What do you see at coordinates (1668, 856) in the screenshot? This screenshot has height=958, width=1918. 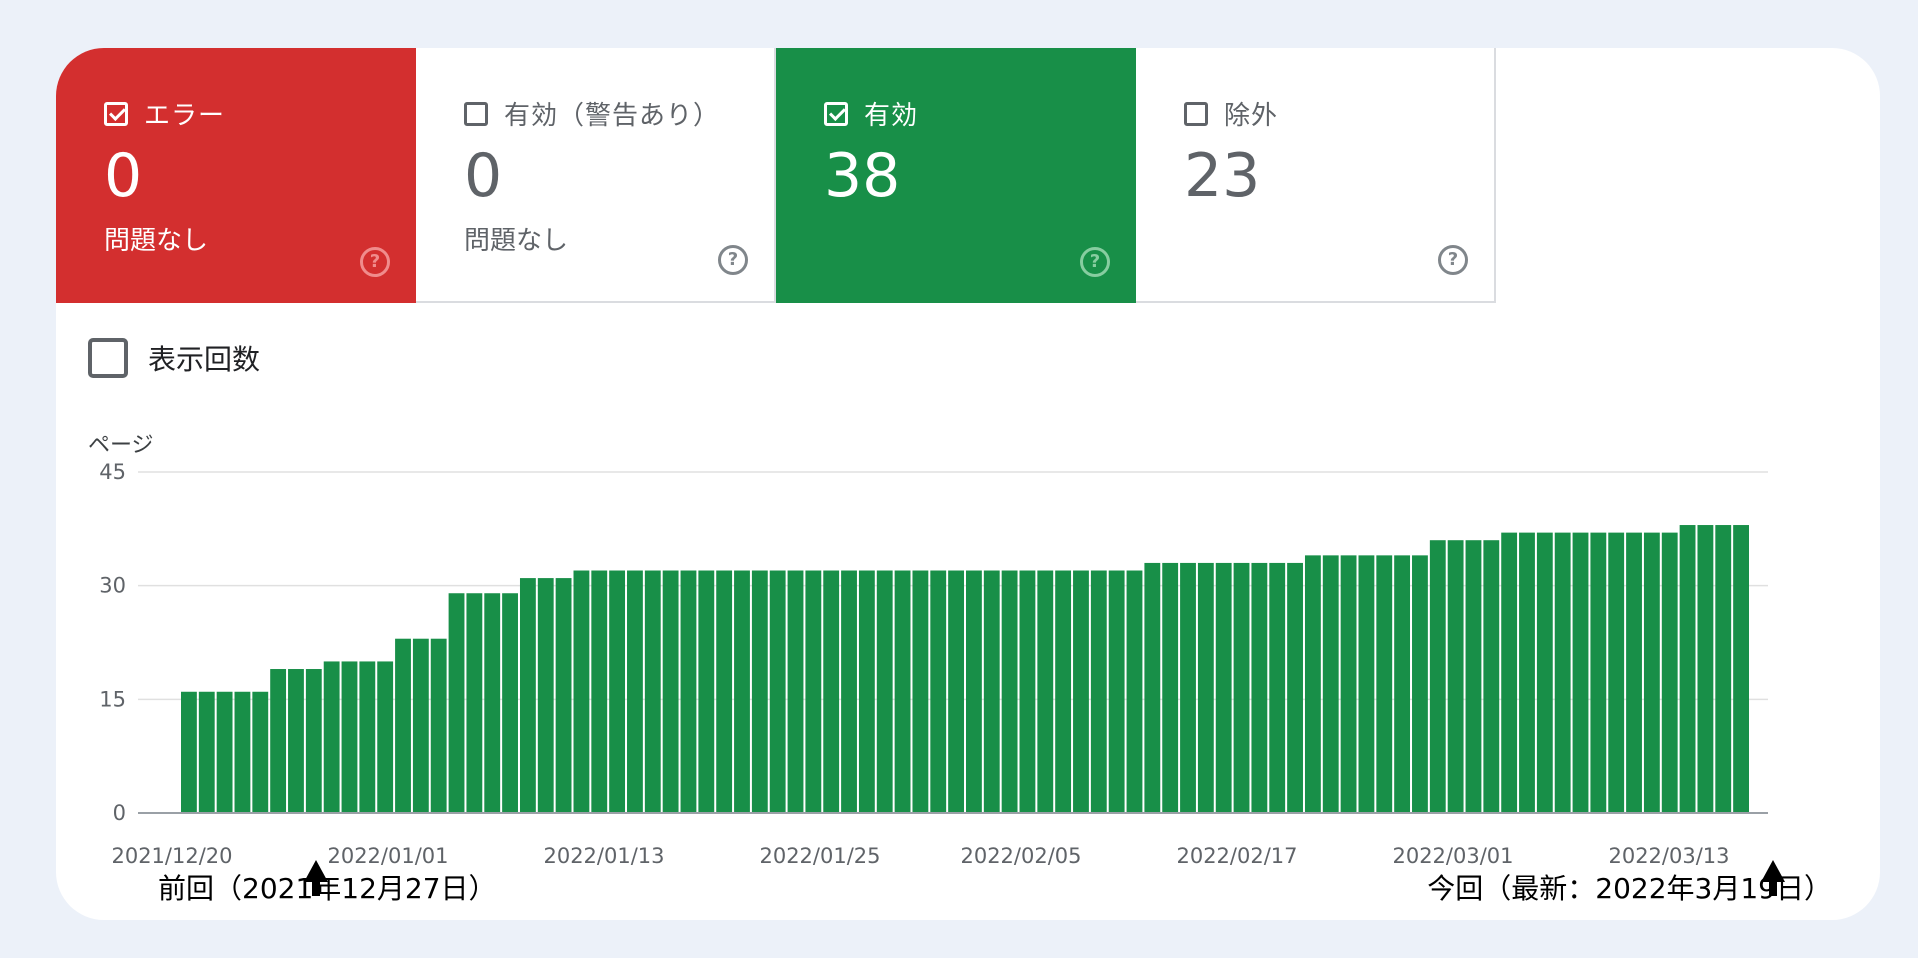 I see `x-tick-label: 2022/03/13` at bounding box center [1668, 856].